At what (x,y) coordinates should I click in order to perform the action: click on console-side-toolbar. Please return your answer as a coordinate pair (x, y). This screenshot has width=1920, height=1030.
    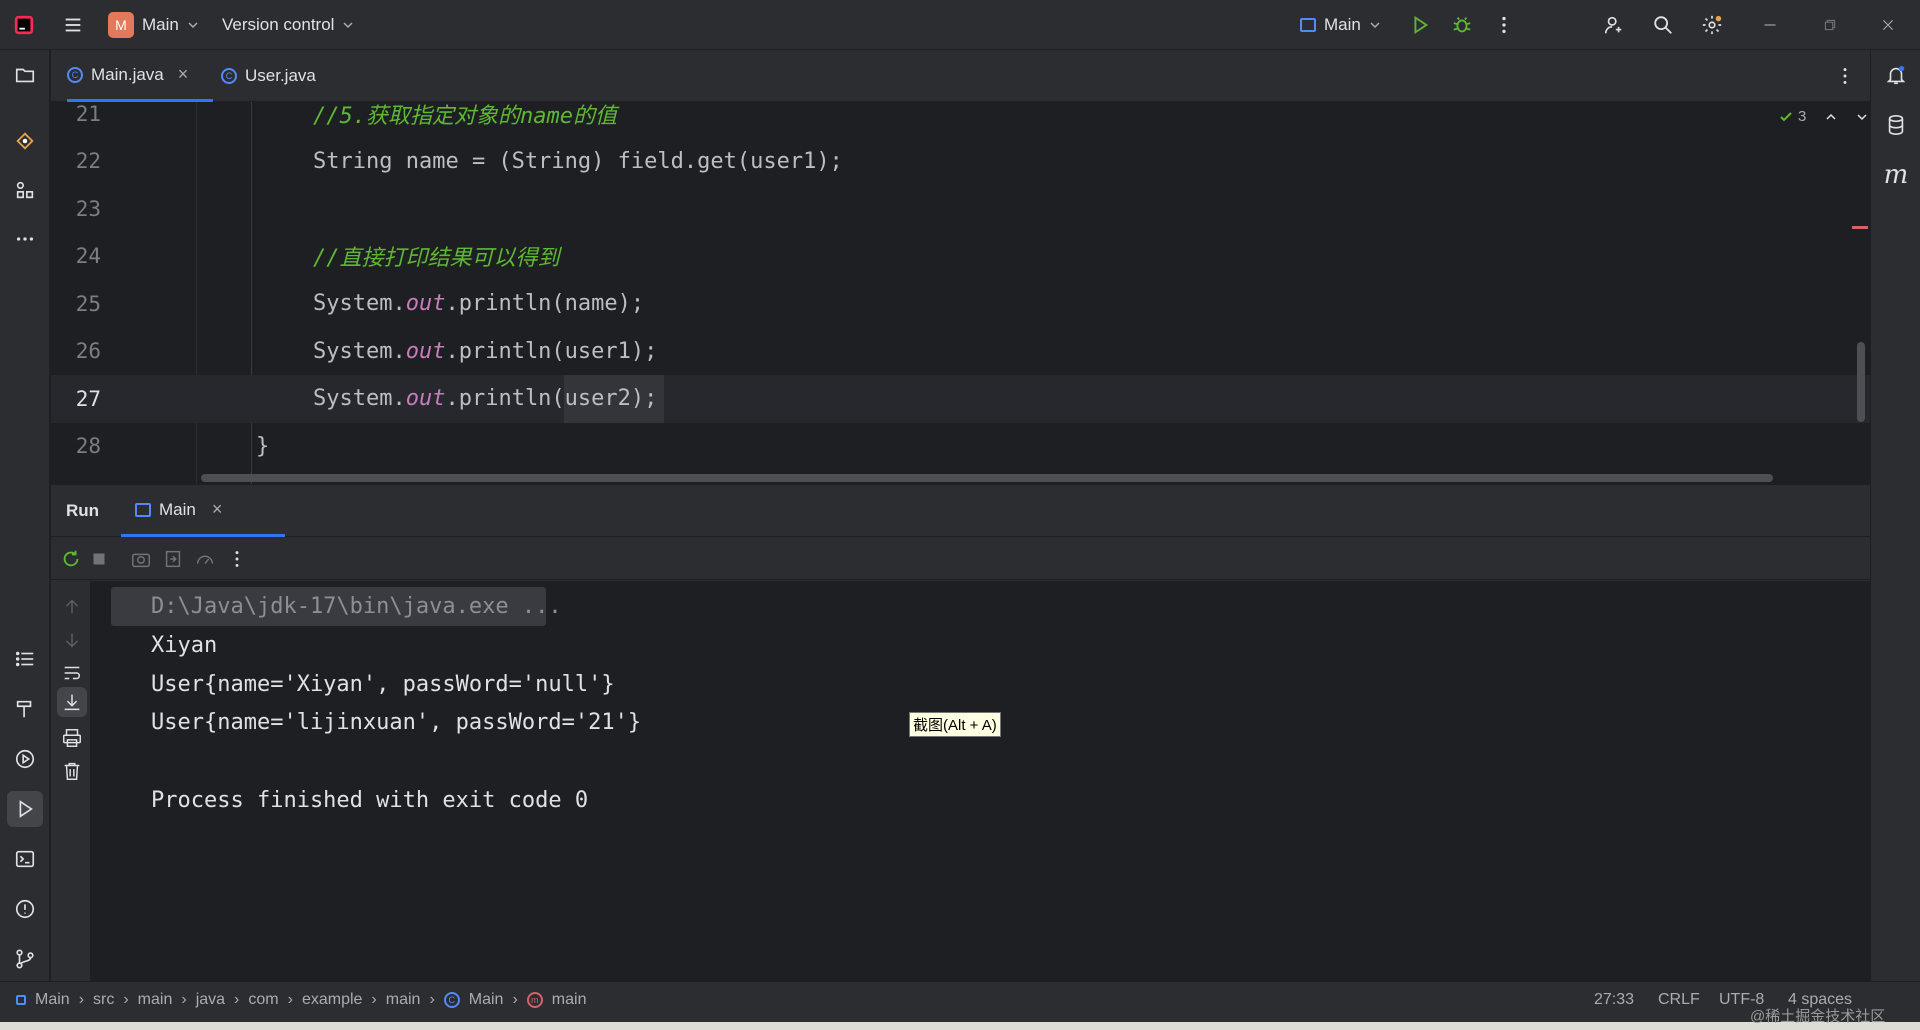
    Looking at the image, I should click on (71, 781).